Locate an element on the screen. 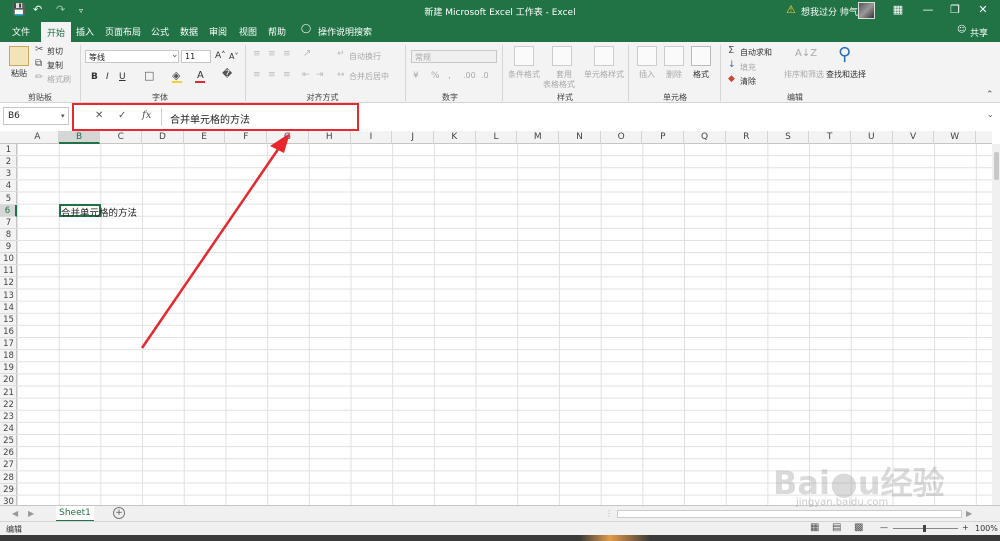 This screenshot has width=1000, height=541. tab-home: 开始 is located at coordinates (56, 32).